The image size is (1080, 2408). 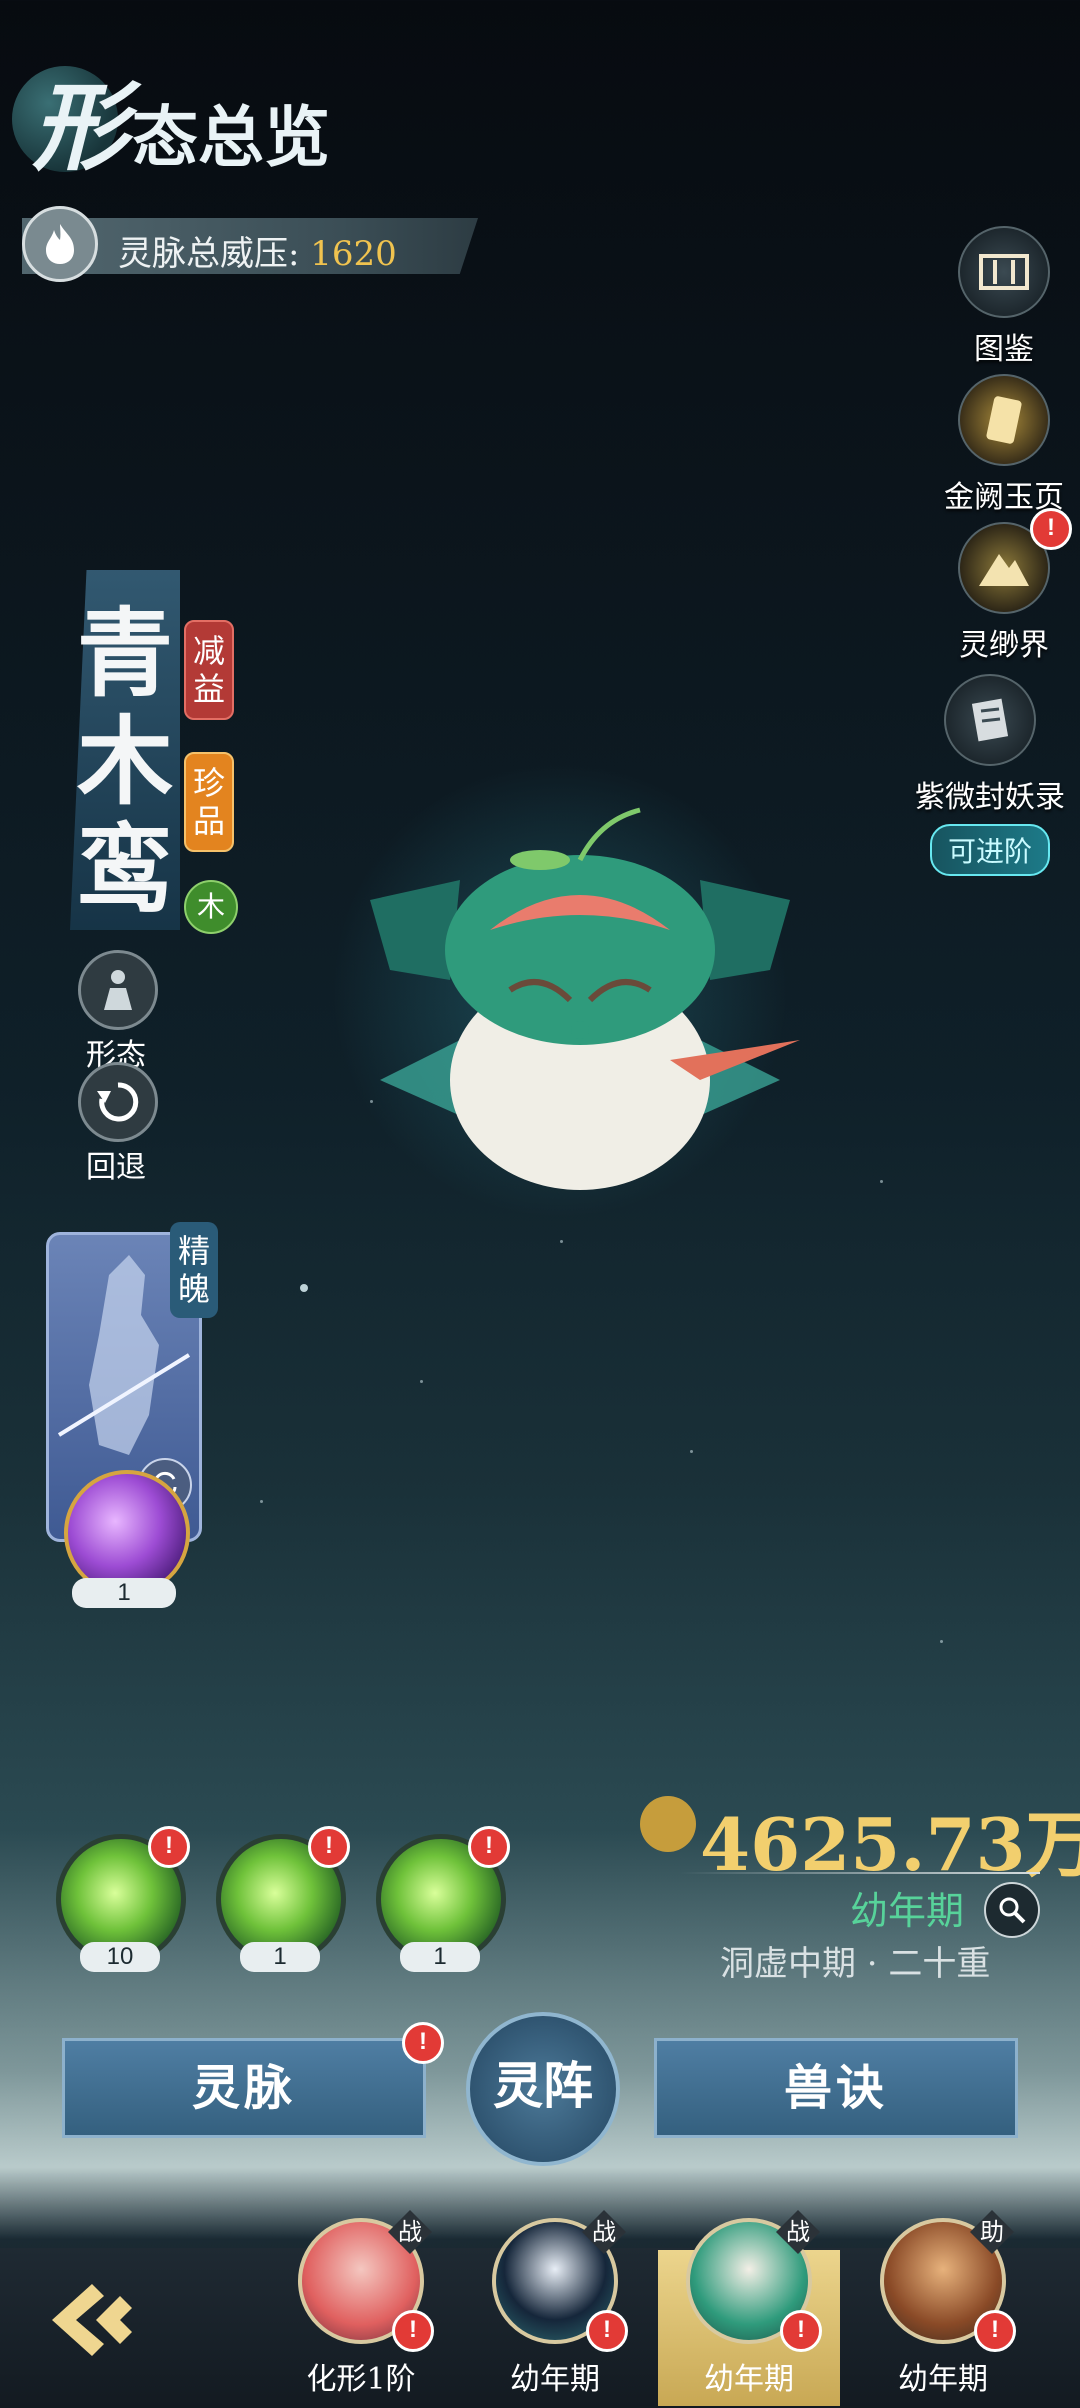 I want to click on beast-art-button: 兽诀, so click(x=836, y=2088).